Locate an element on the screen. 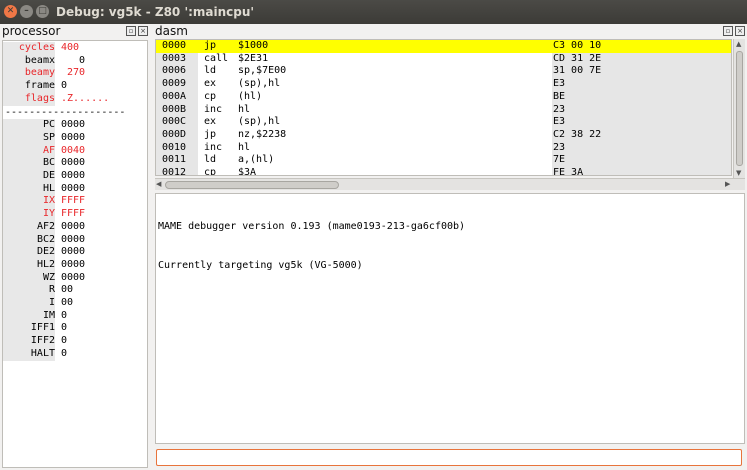  register-name: BC2 is located at coordinates (29, 240).